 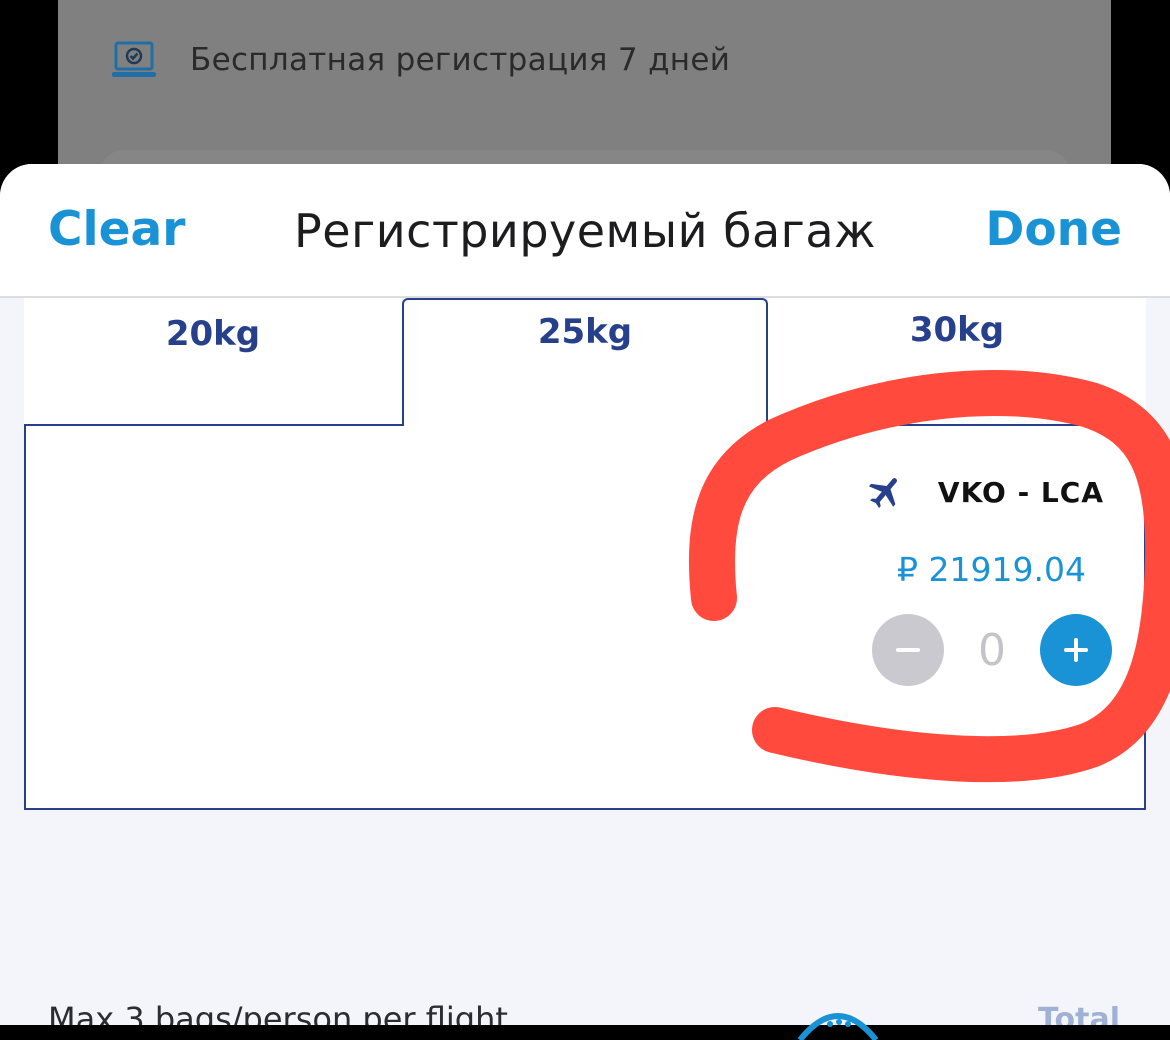 I want to click on total-label: Total, so click(x=1079, y=1013).